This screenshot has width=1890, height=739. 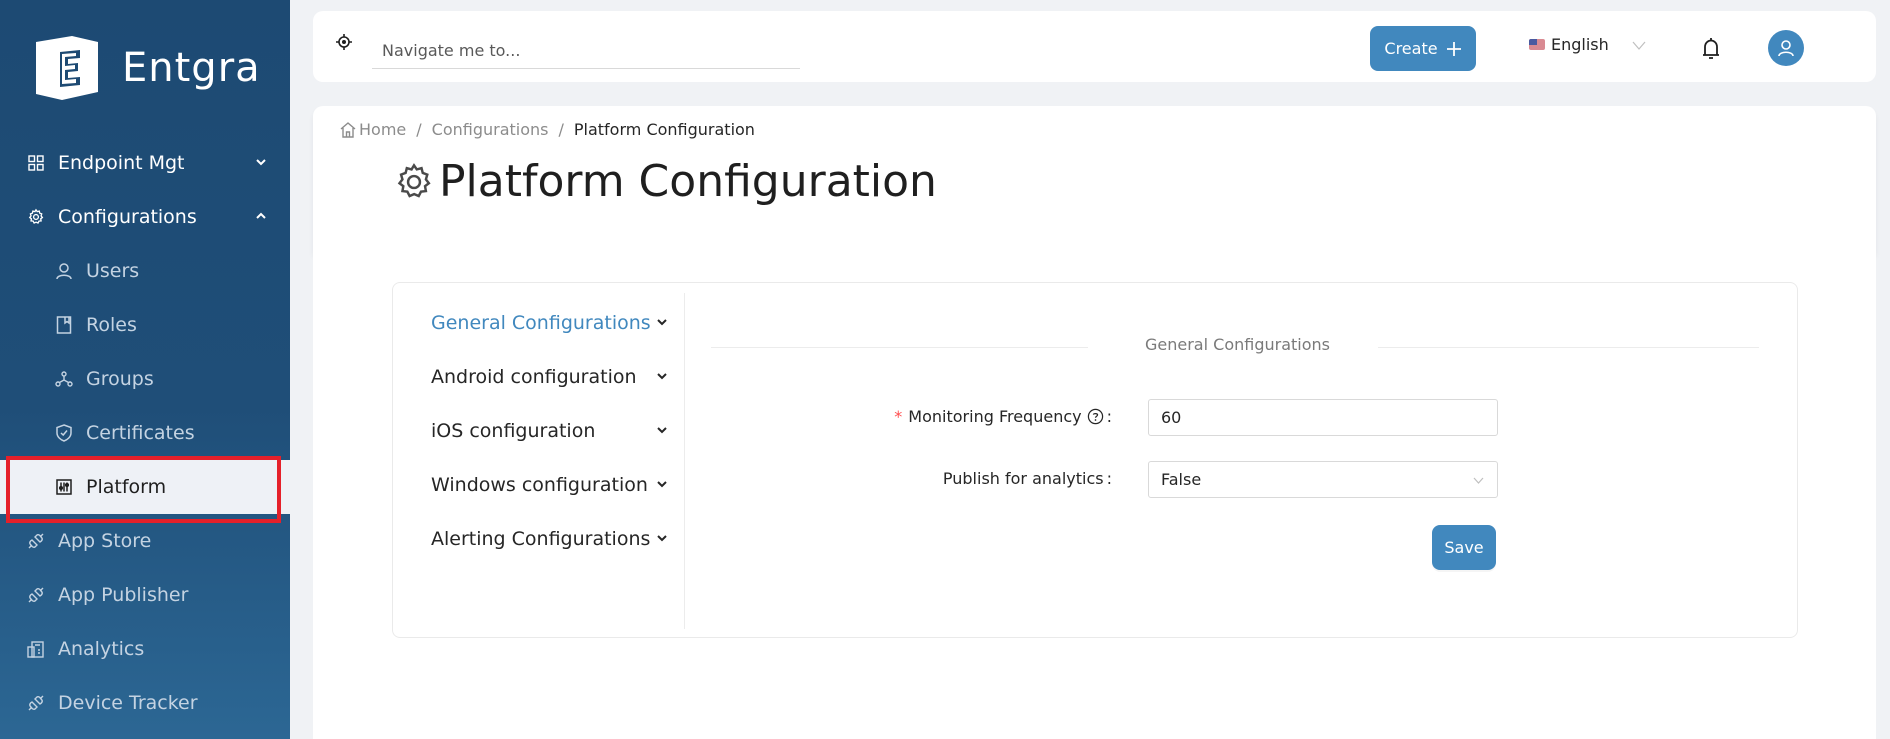 I want to click on section-divider: General Configurations, so click(x=1237, y=347).